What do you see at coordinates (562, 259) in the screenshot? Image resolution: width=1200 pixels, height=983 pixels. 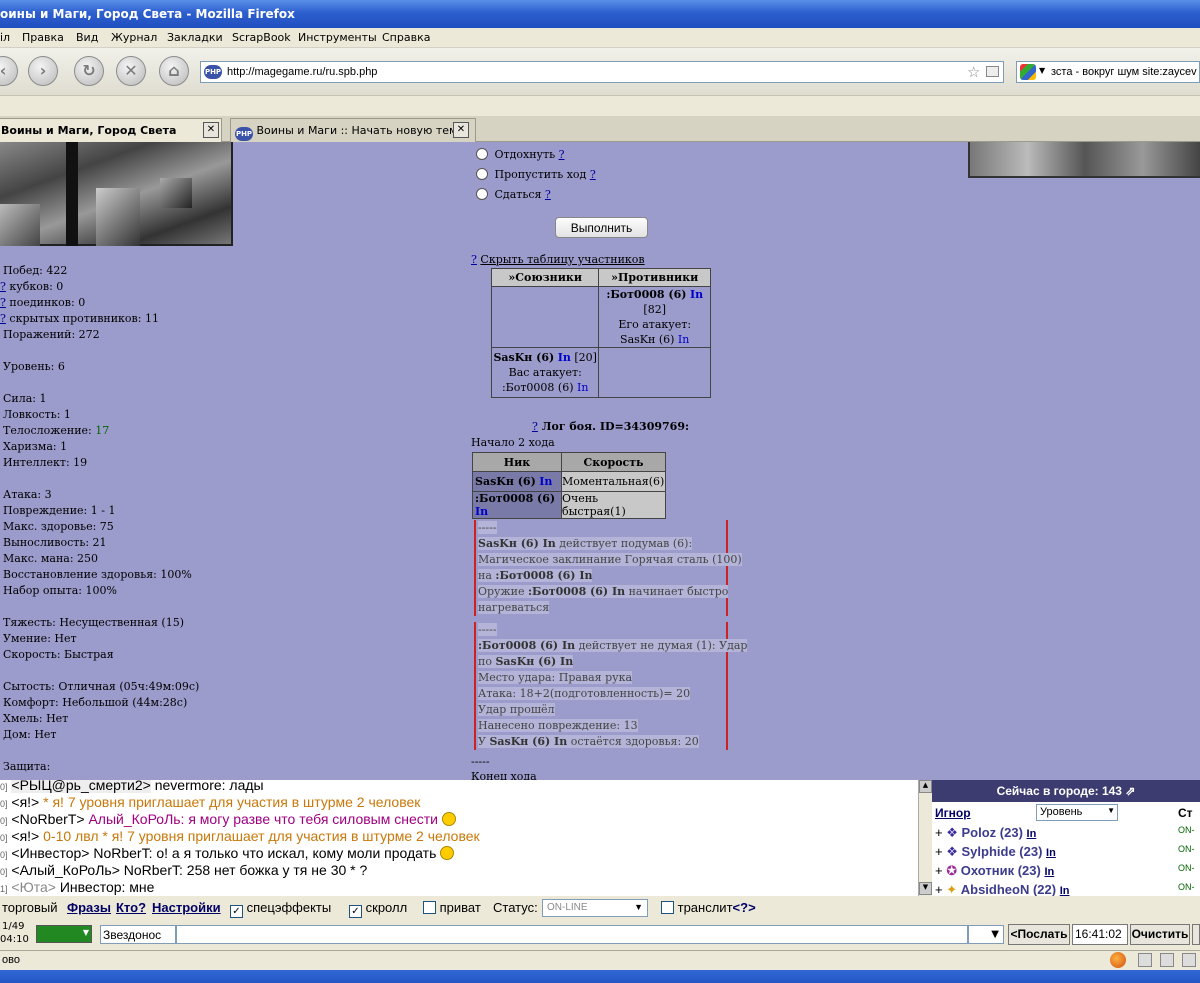 I see `hide-table-link: Скрыть таблицу участников` at bounding box center [562, 259].